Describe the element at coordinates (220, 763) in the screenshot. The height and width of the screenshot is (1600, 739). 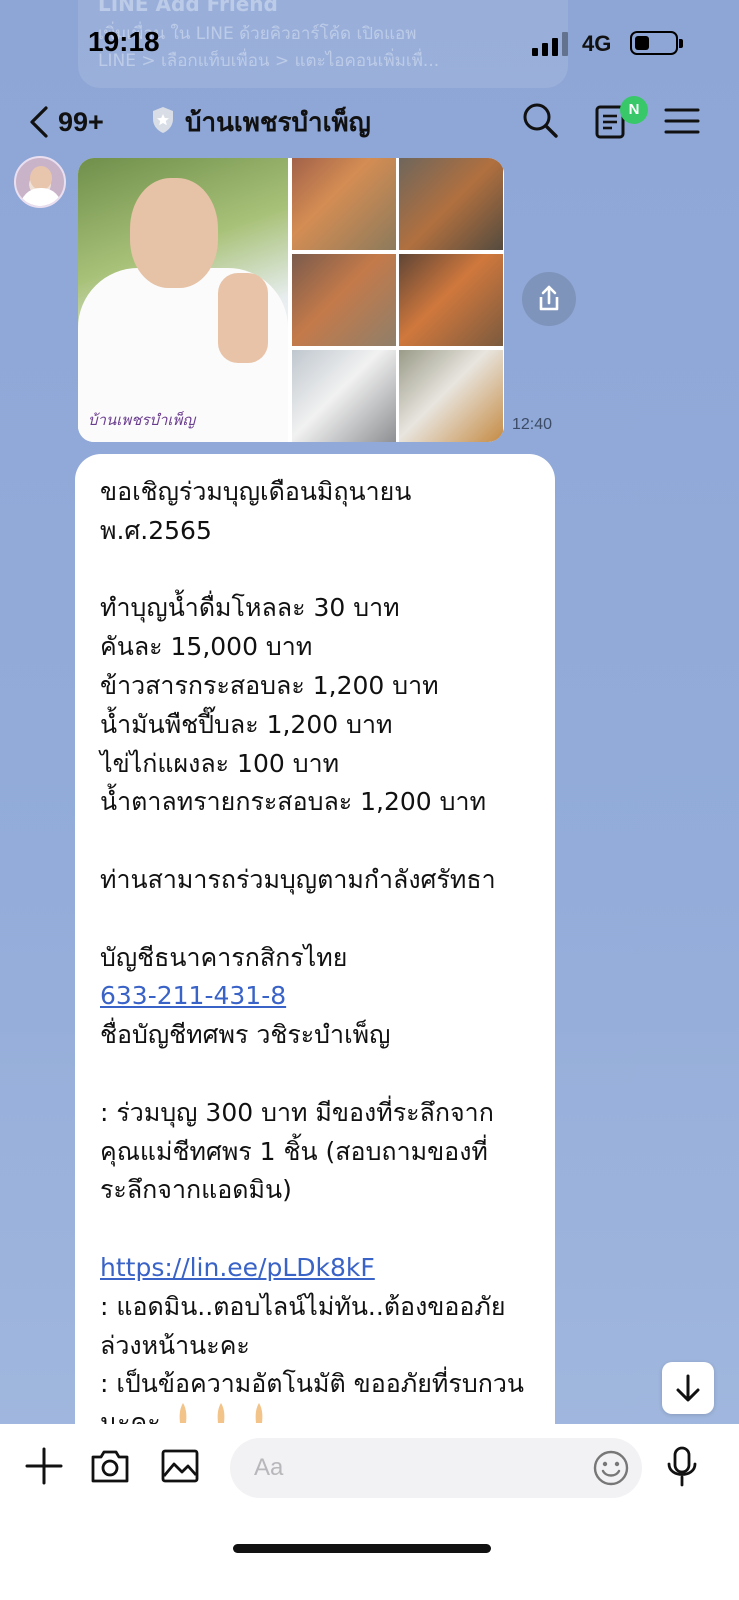
I see `message-line: ไข่ไก่แผงละ 100 บาท` at that location.